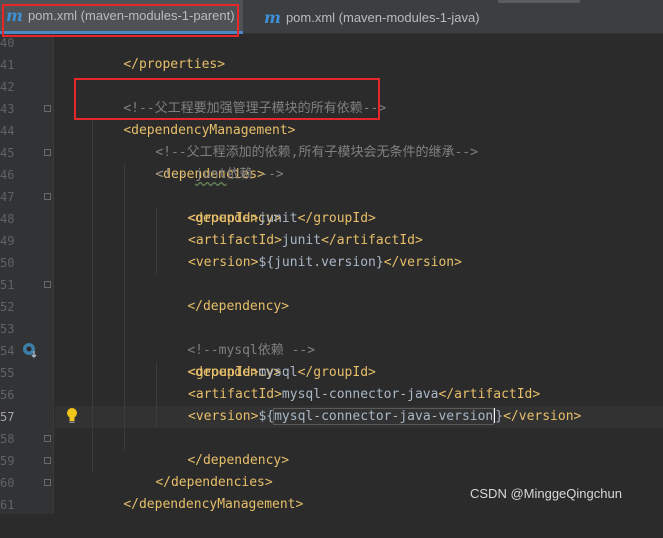 This screenshot has width=663, height=538. Describe the element at coordinates (197, 492) in the screenshot. I see `code-line-60: </dependencyManagement>` at that location.